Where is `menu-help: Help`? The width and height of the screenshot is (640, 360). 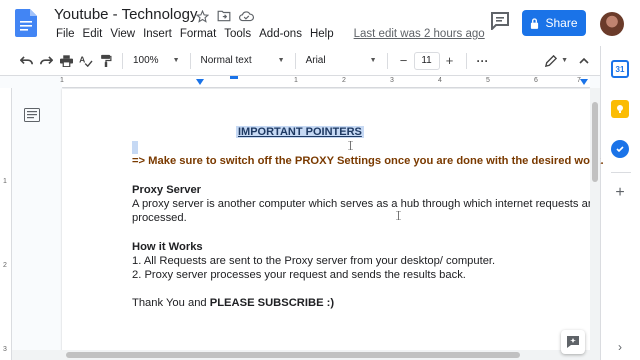 menu-help: Help is located at coordinates (322, 34).